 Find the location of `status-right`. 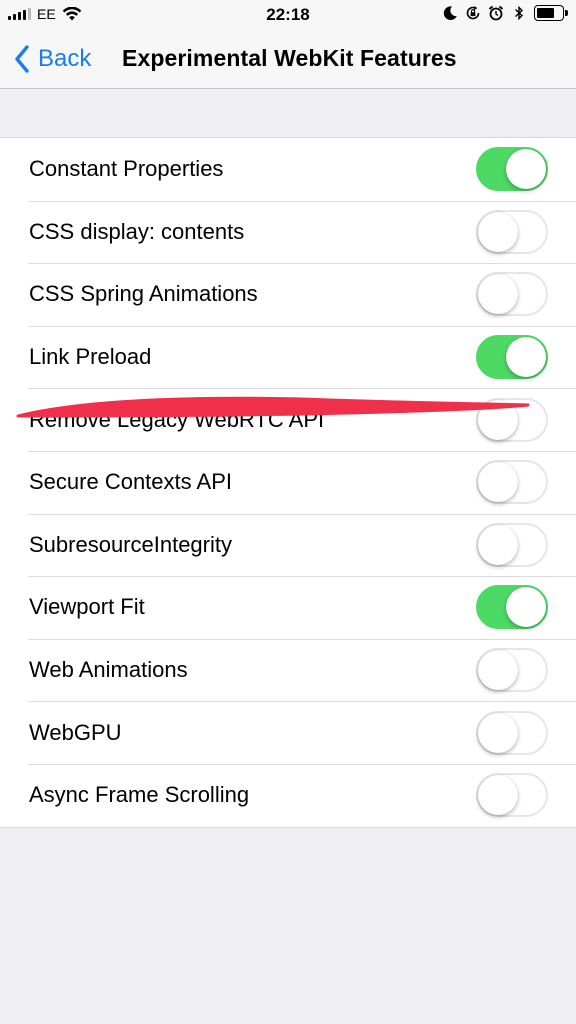

status-right is located at coordinates (505, 13).